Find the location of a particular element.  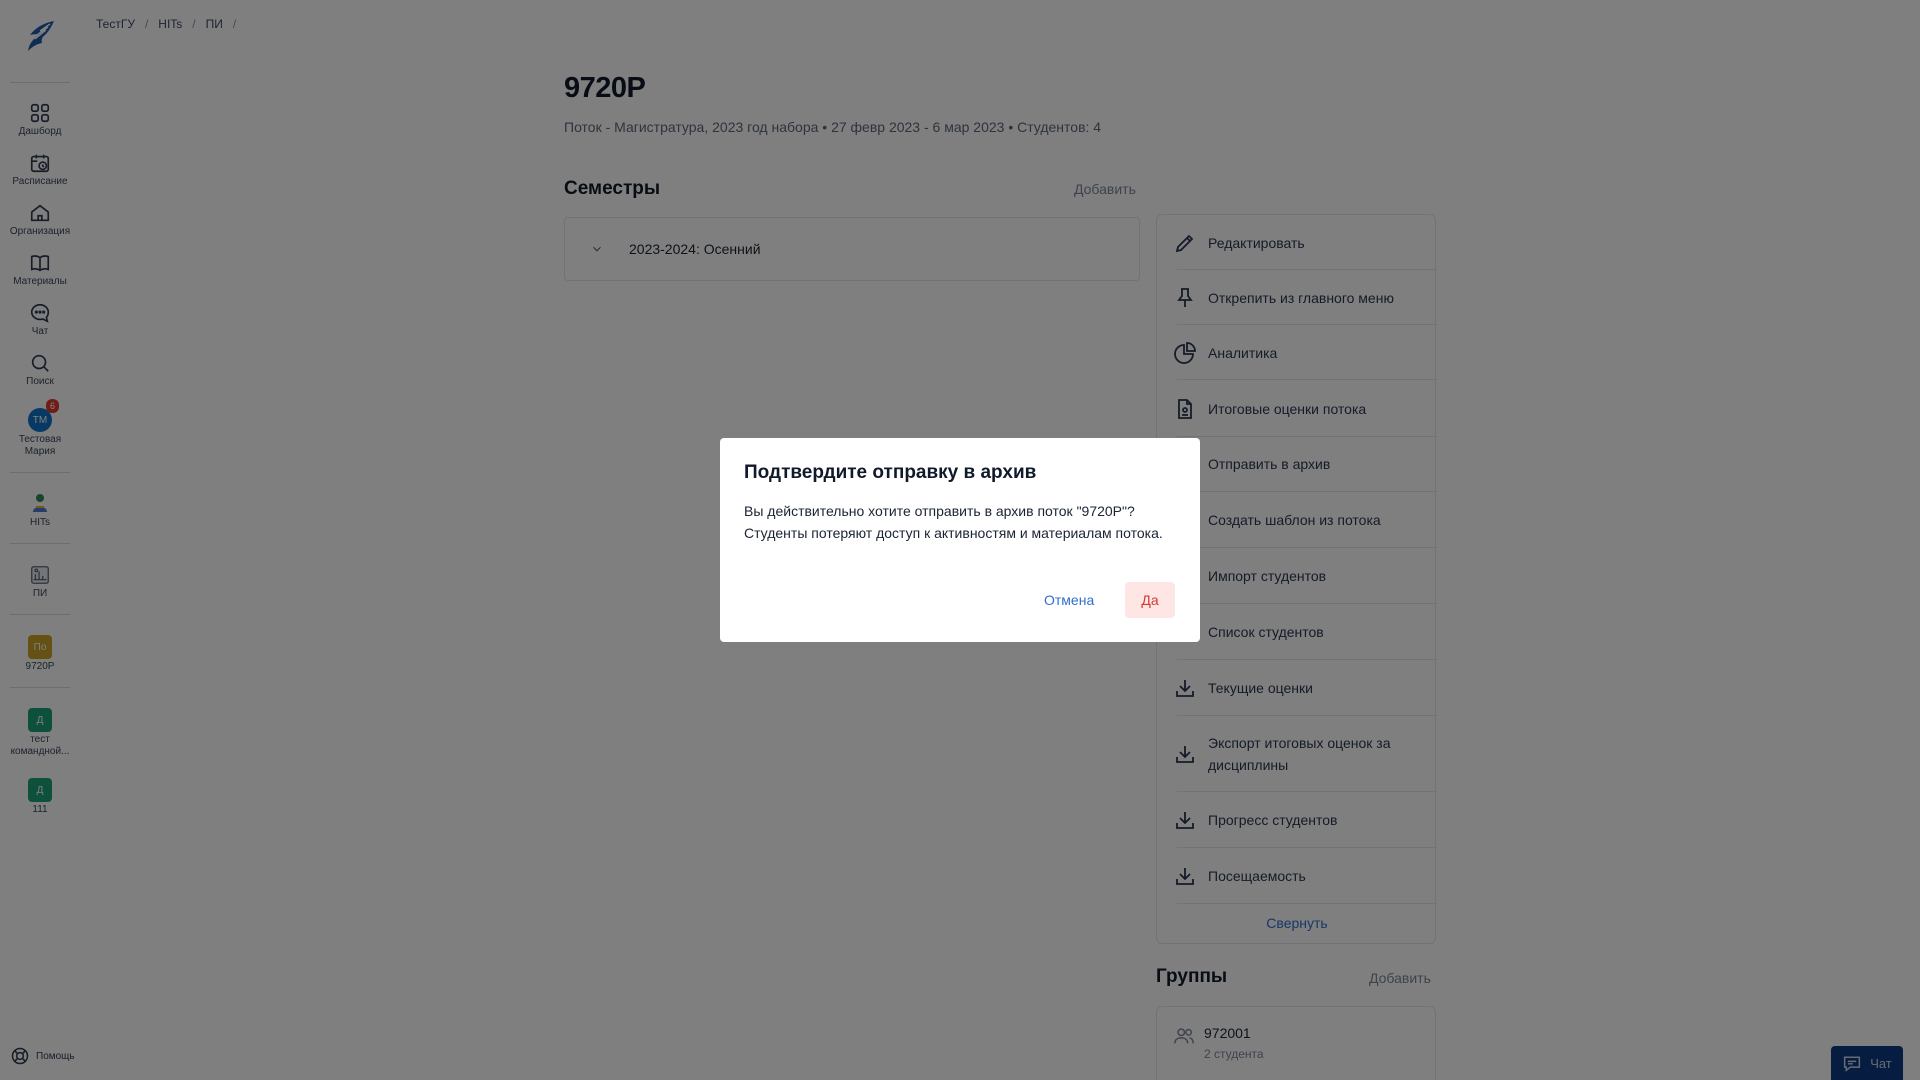

dialog-title: Подтвердите отправку в архив is located at coordinates (890, 472).